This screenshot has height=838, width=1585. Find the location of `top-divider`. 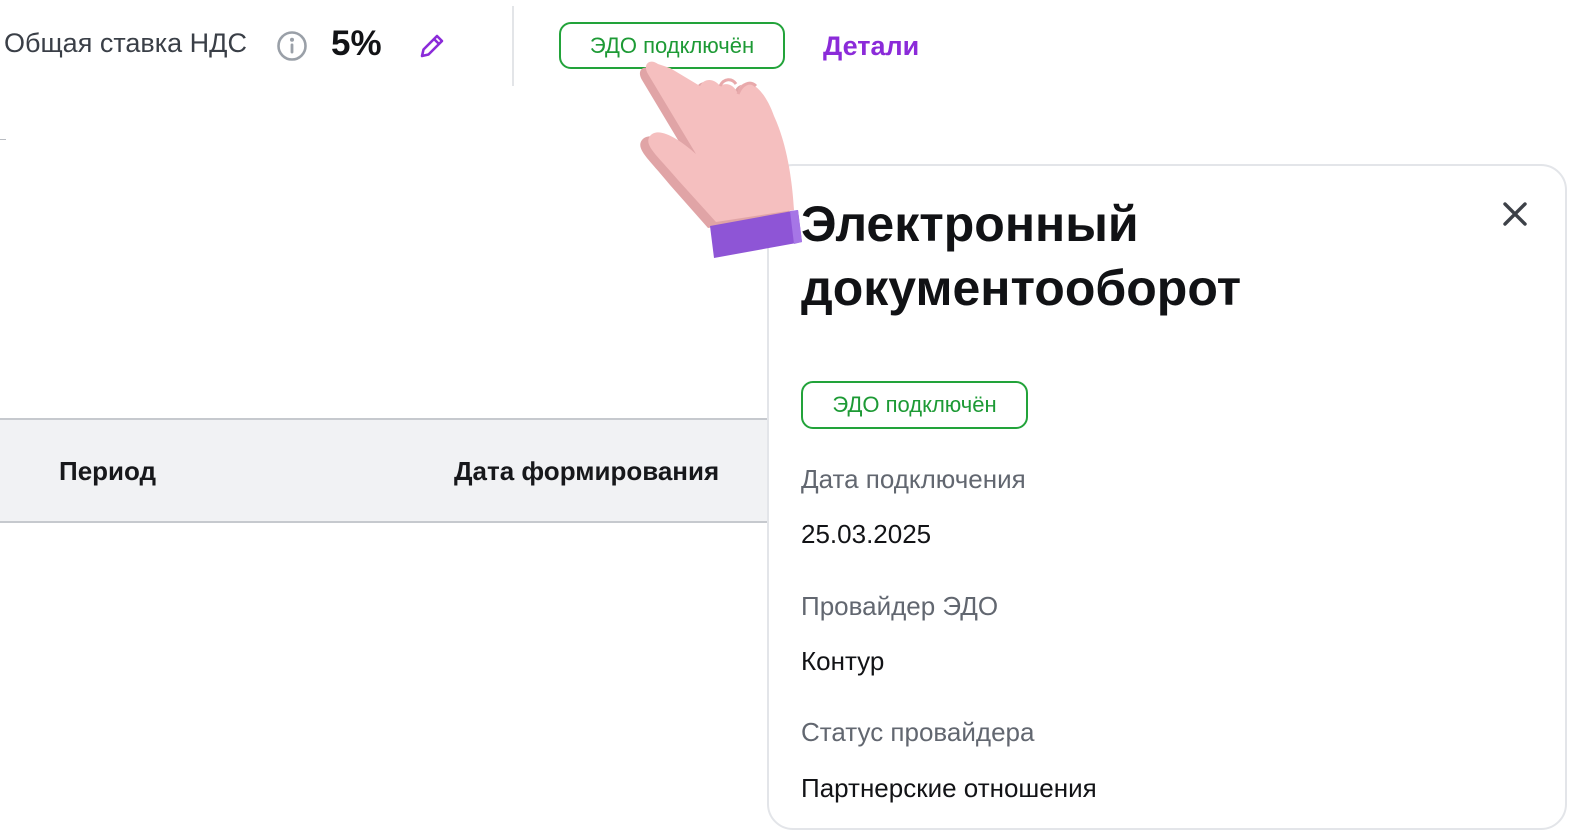

top-divider is located at coordinates (513, 46).